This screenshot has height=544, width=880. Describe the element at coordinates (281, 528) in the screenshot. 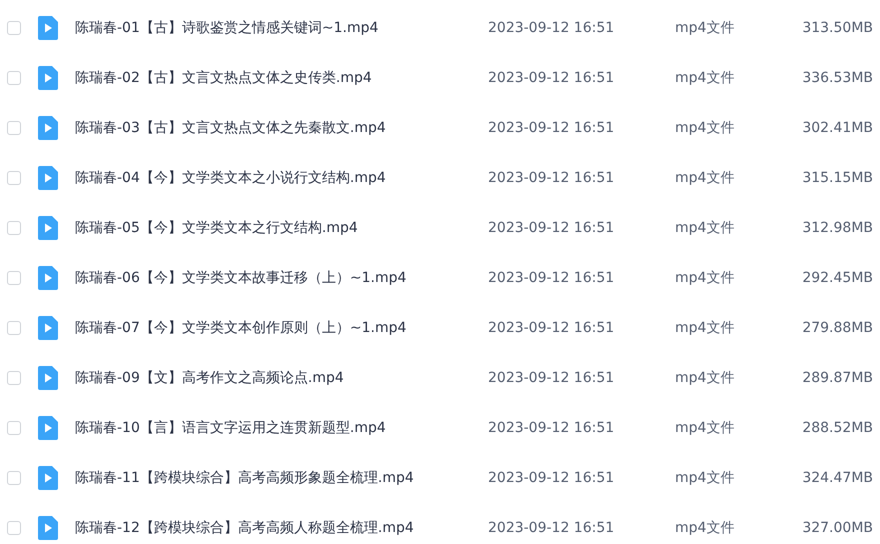

I see `file-name: 陈瑞春-12【跨模块综合】高考高频人称题全梳理.mp4` at that location.